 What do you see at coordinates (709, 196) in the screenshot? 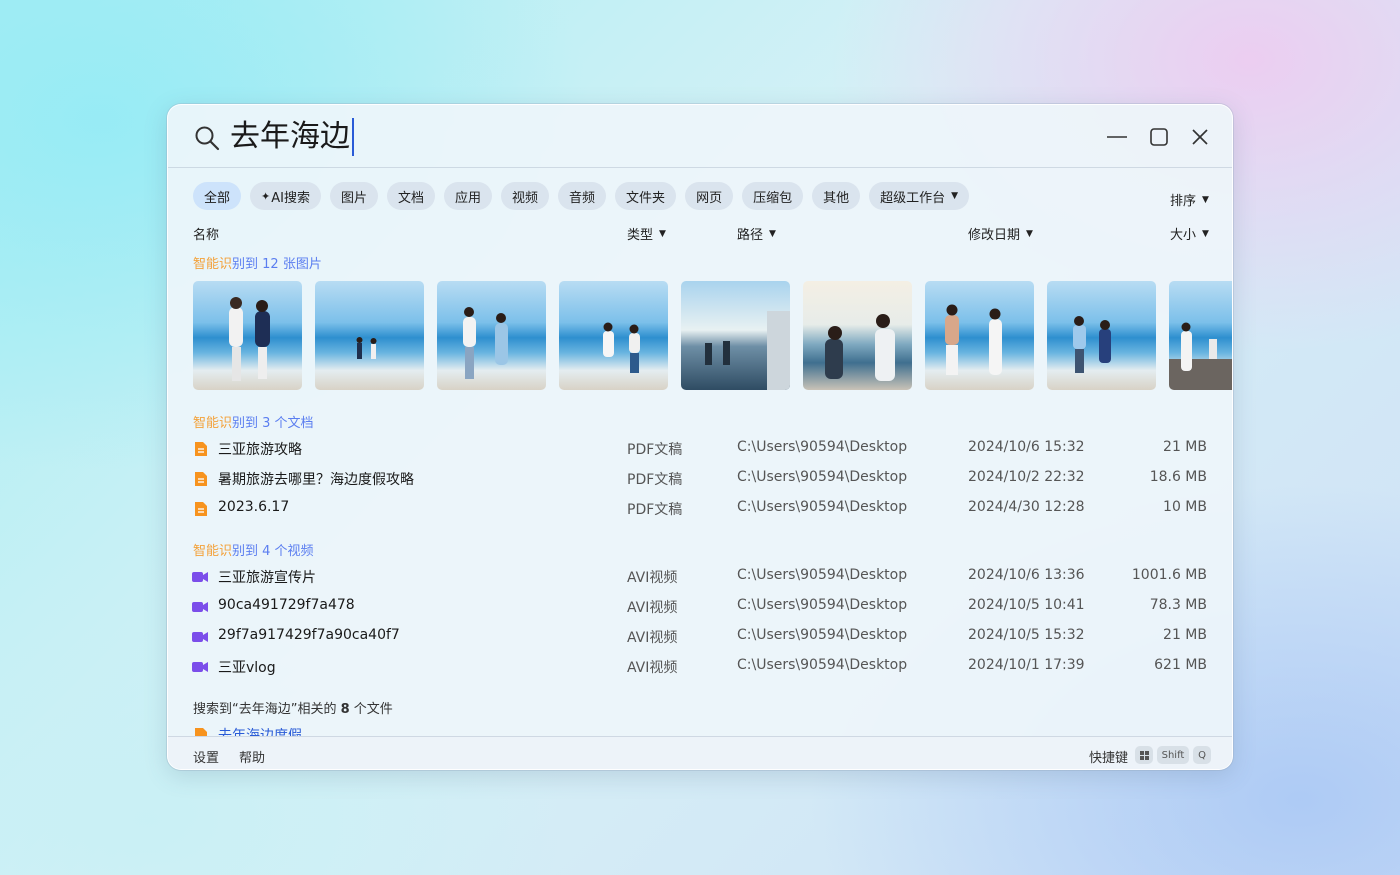
I see `filter-web: 网页` at bounding box center [709, 196].